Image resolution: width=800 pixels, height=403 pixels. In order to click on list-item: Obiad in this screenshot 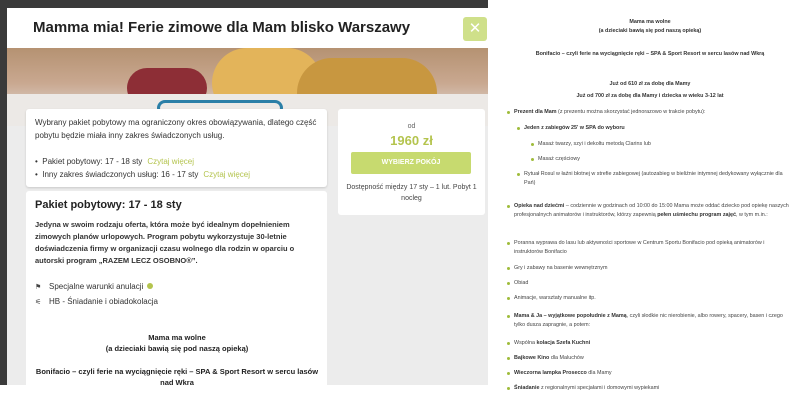, I will do `click(650, 283)`.